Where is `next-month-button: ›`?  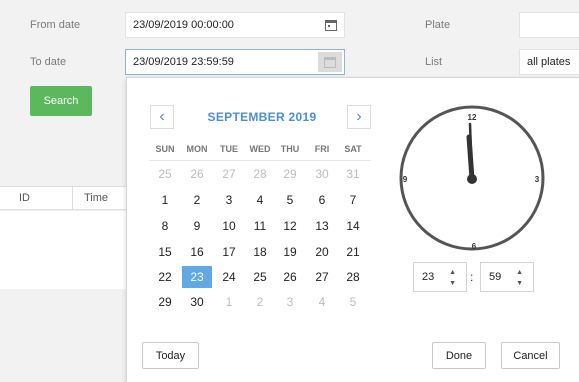 next-month-button: › is located at coordinates (359, 117).